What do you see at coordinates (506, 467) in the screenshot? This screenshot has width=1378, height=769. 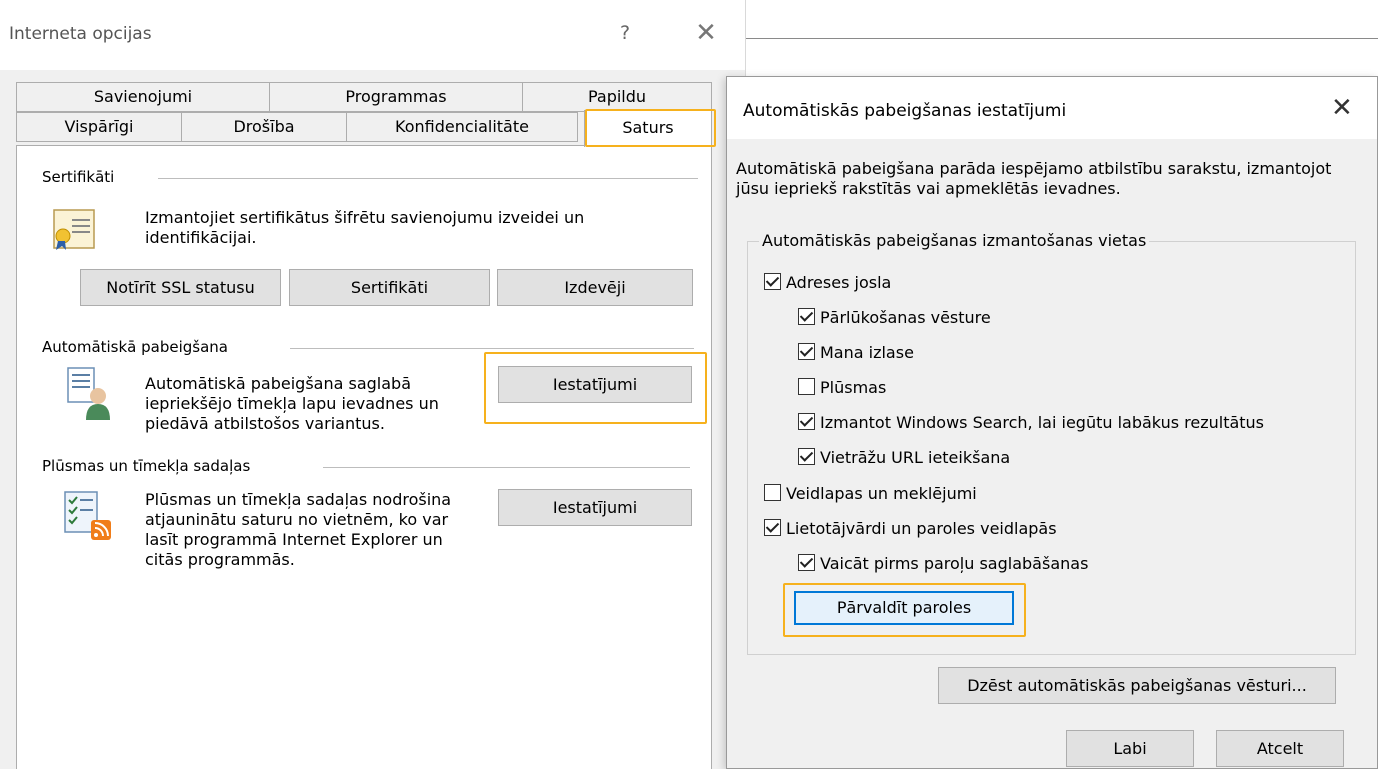 I see `feeds-divider` at bounding box center [506, 467].